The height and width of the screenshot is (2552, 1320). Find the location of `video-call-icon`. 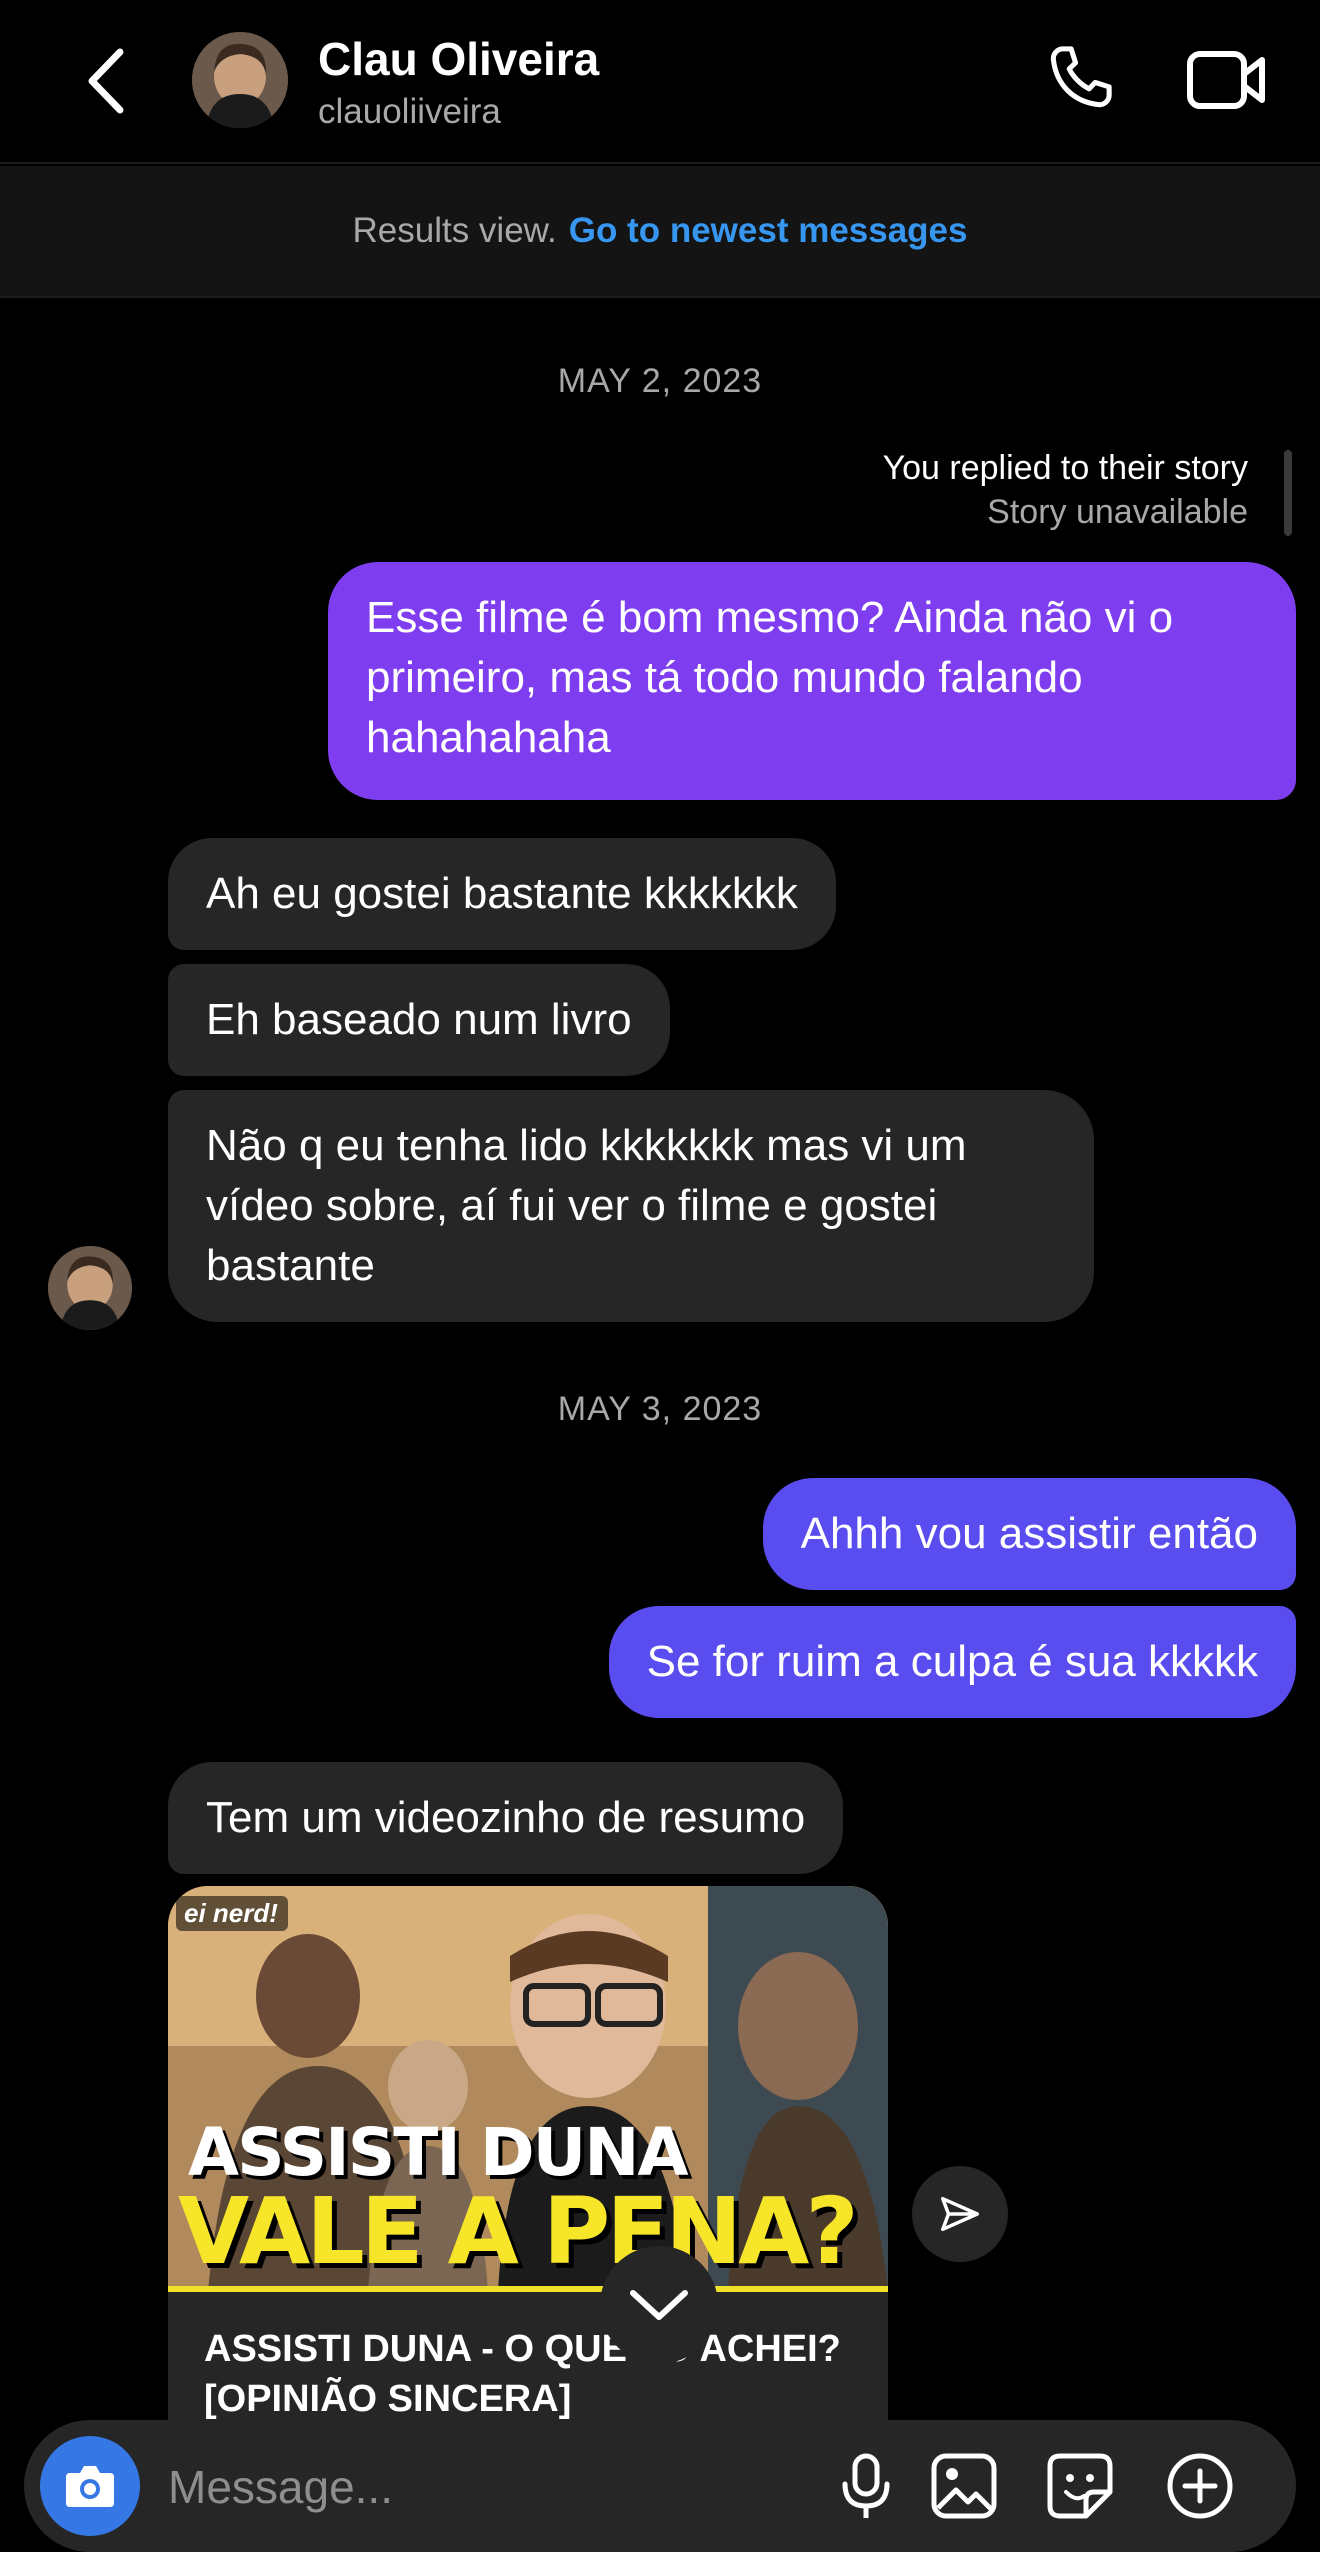

video-call-icon is located at coordinates (1227, 80).